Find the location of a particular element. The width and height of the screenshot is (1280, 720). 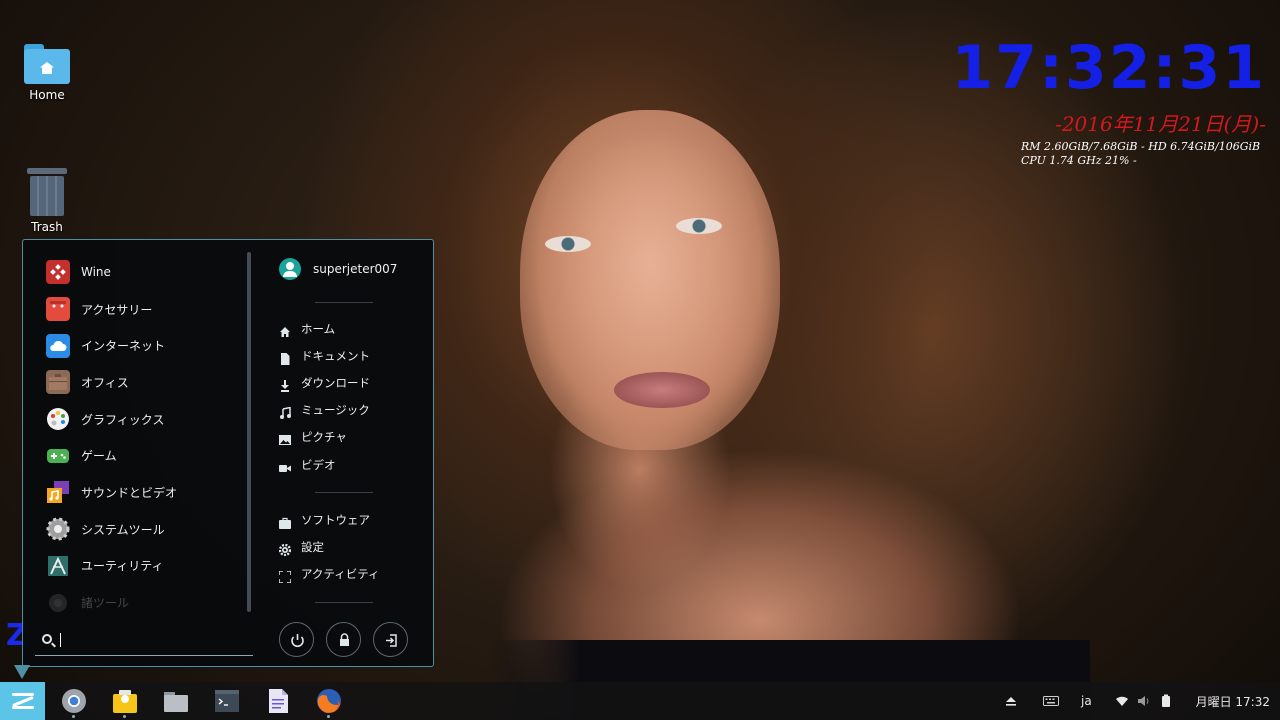

taskbar-app-chrome is located at coordinates (74, 701).